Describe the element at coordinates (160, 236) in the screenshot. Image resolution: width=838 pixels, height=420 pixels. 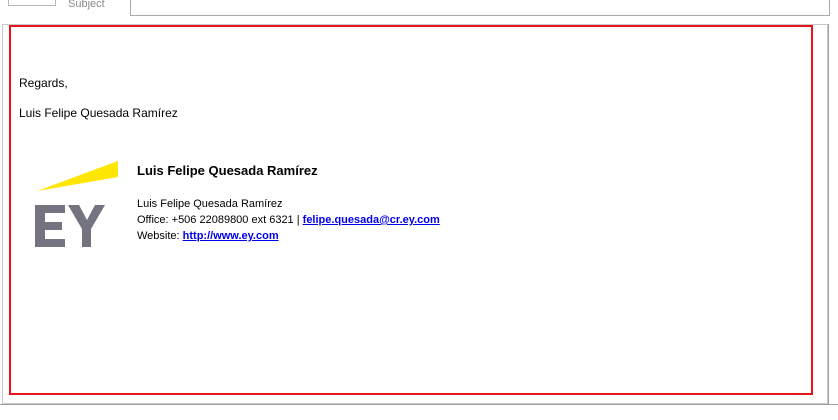
I see `website-label: Website:` at that location.